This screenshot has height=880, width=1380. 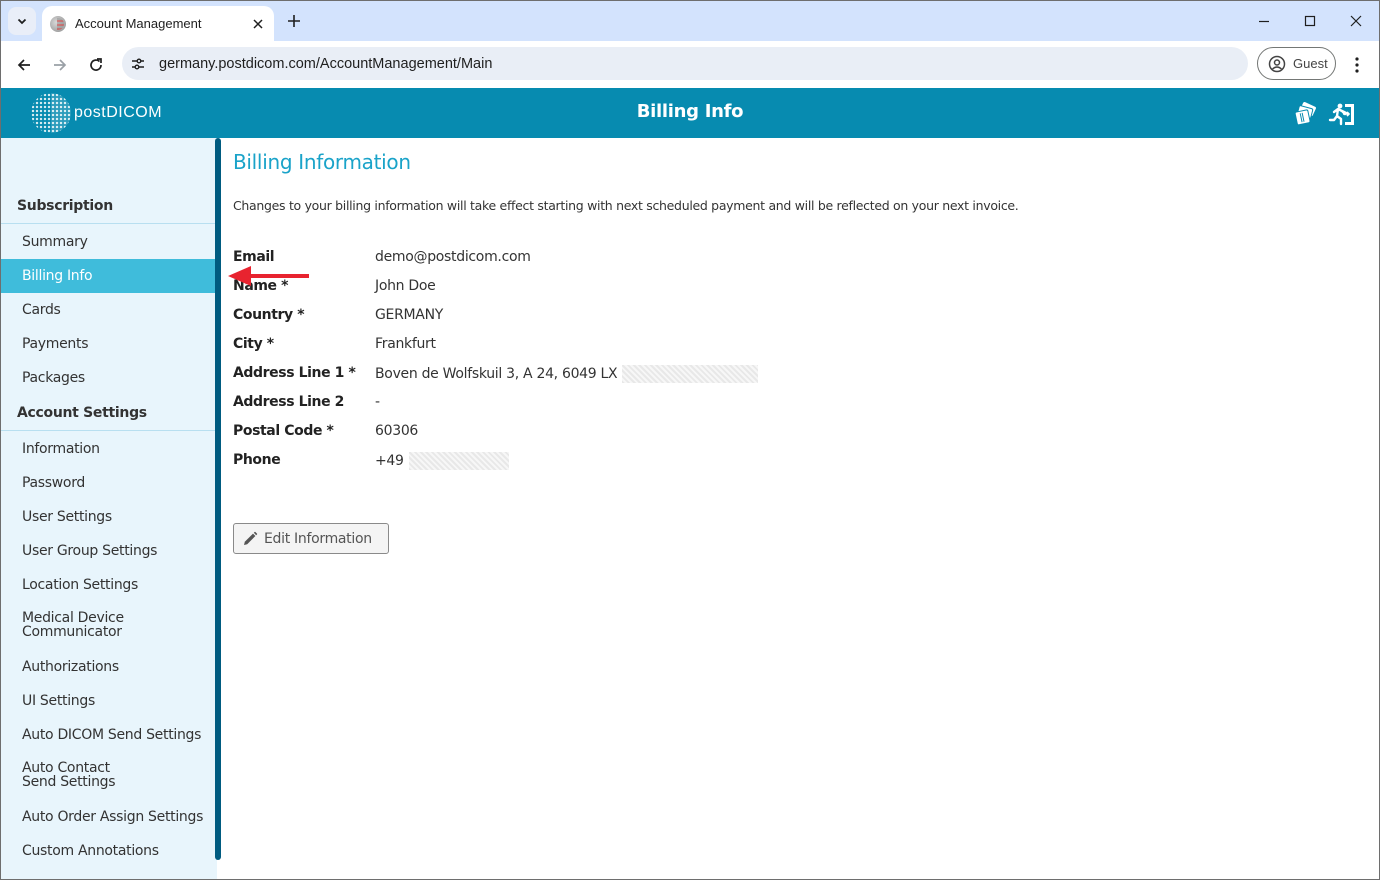 I want to click on maximize-button, so click(x=1310, y=21).